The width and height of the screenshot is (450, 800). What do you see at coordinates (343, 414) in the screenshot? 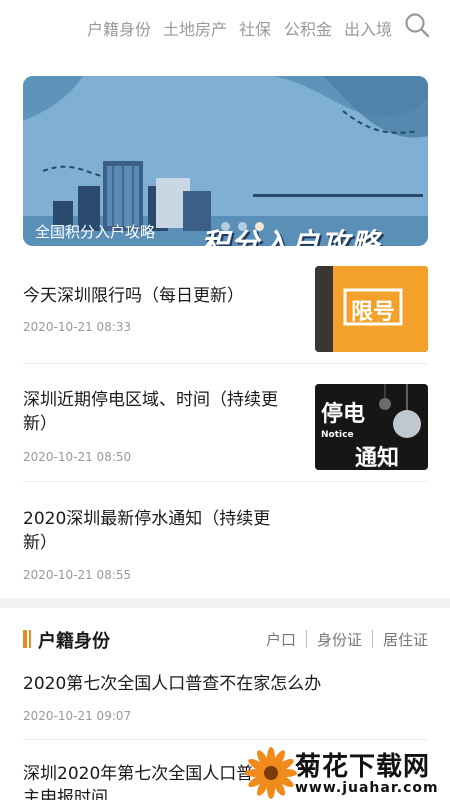
I see `thumb-text: 停电` at bounding box center [343, 414].